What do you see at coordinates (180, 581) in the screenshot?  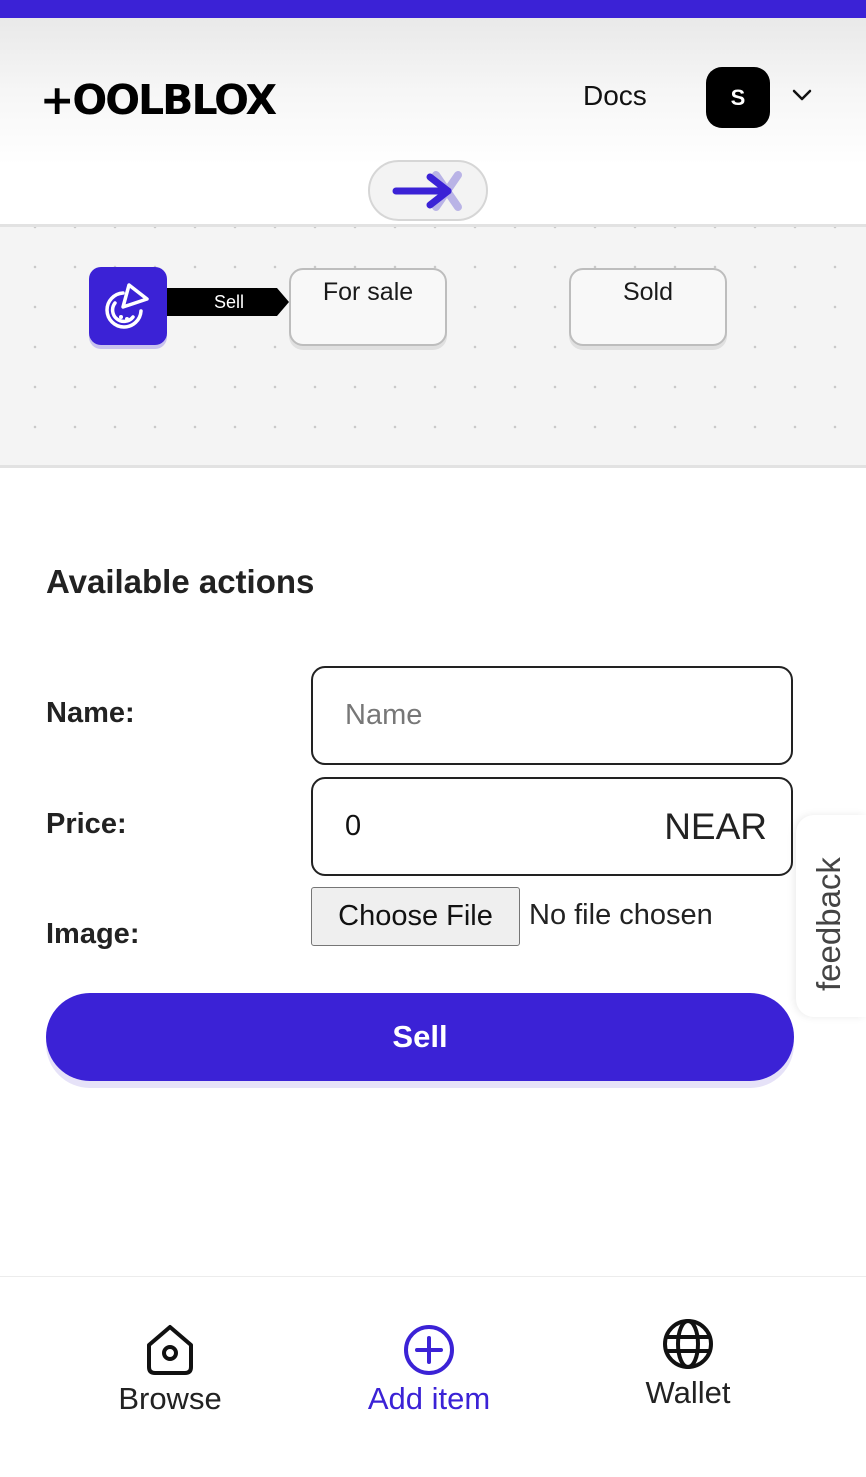 I see `section-title: Available actions` at bounding box center [180, 581].